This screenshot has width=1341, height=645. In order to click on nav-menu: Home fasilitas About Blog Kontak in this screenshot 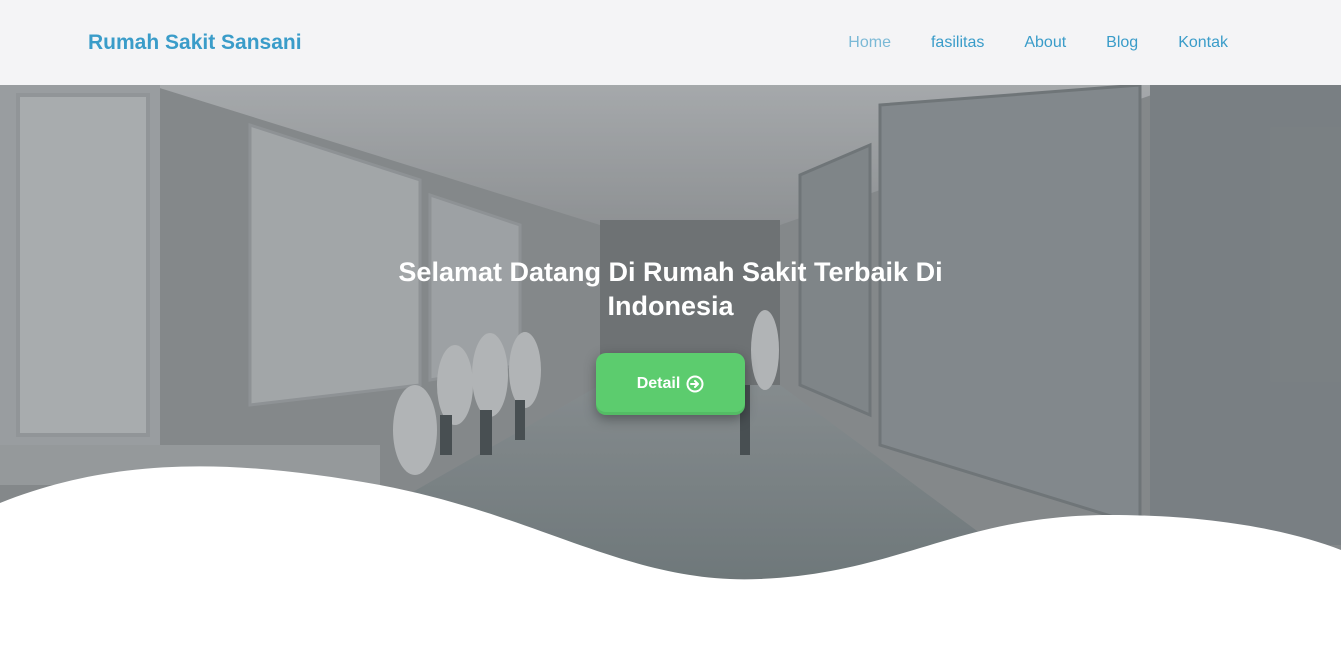, I will do `click(1038, 43)`.